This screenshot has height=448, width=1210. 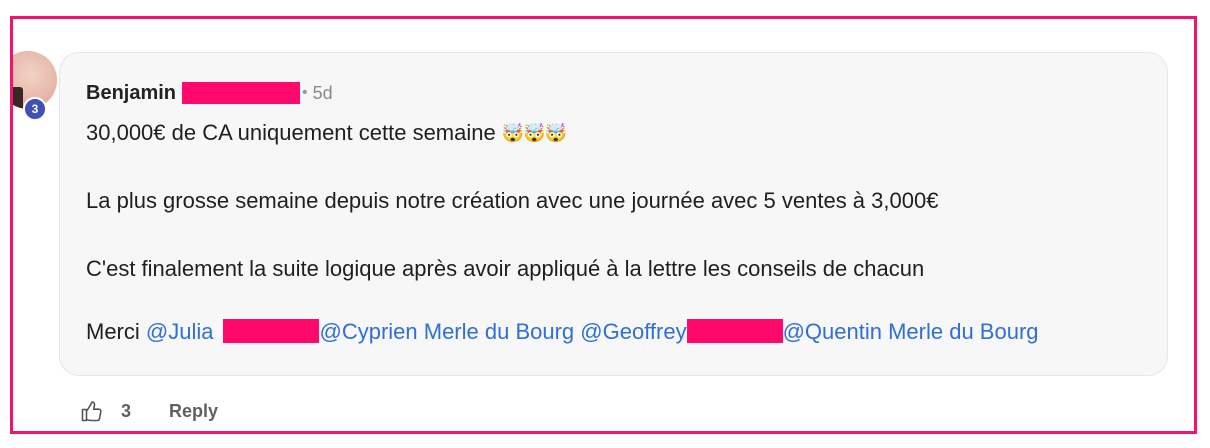 What do you see at coordinates (633, 331) in the screenshot?
I see `mention-link: @Geoffrey` at bounding box center [633, 331].